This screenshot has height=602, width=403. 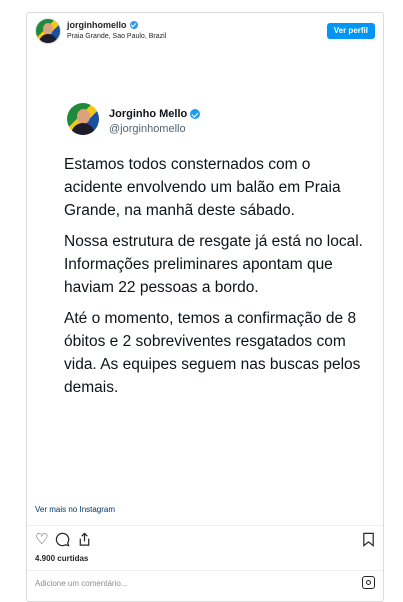 I want to click on instagram-icon, so click(x=368, y=582).